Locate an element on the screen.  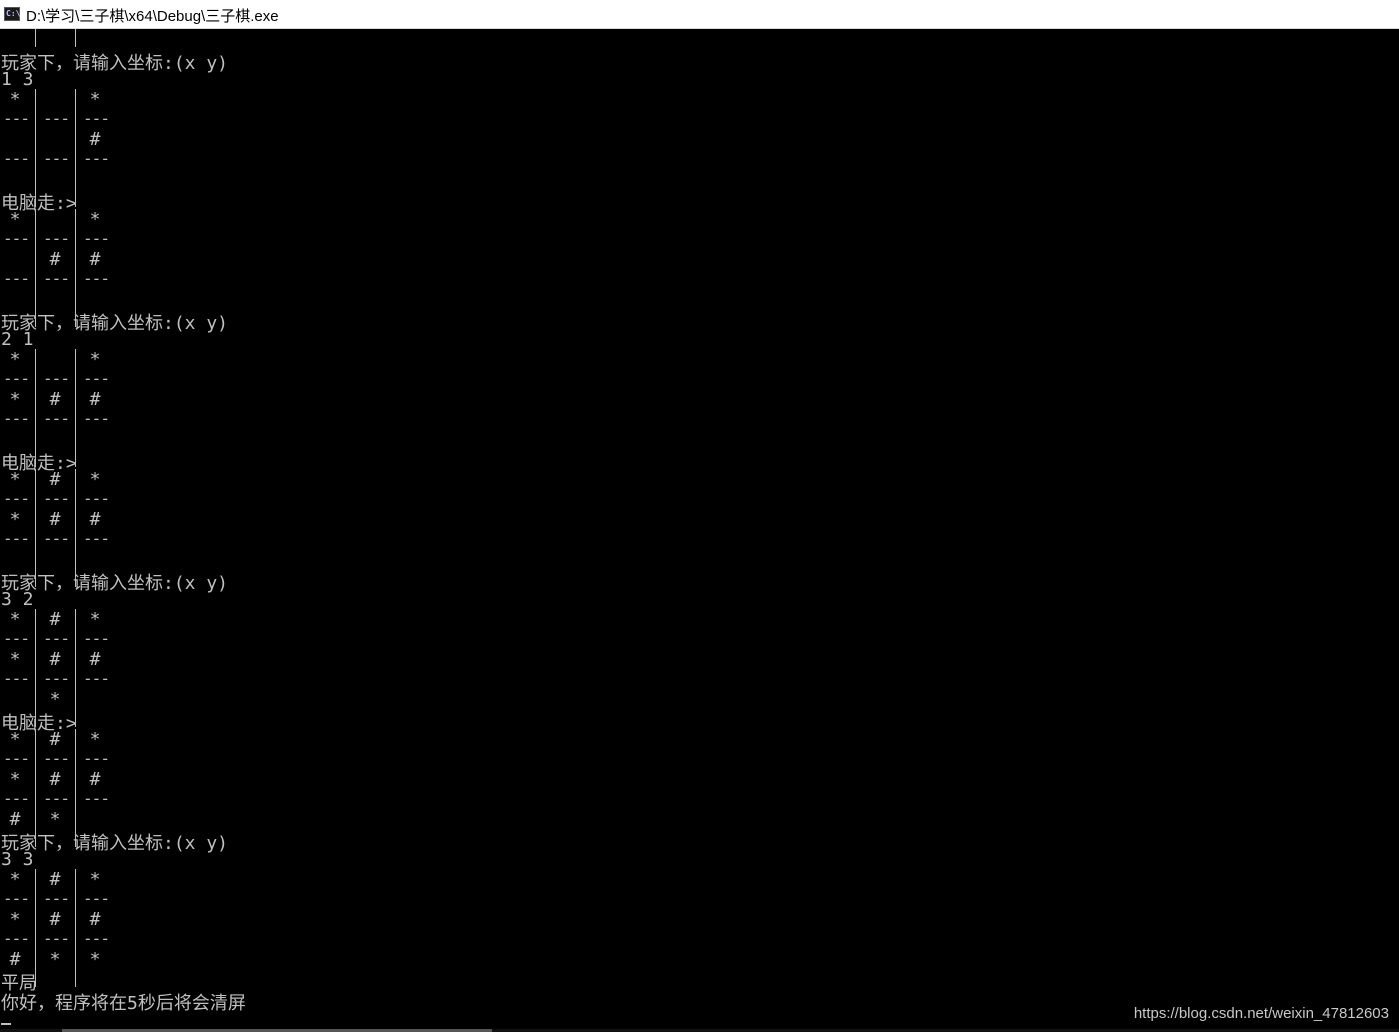
window-title: D:\学习\三子棋\x64\Debug\三子棋.exe is located at coordinates (152, 16).